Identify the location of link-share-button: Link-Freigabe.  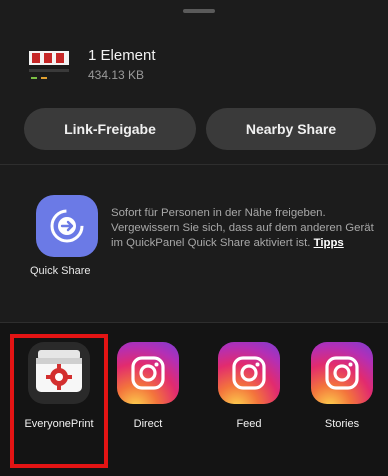
(110, 129).